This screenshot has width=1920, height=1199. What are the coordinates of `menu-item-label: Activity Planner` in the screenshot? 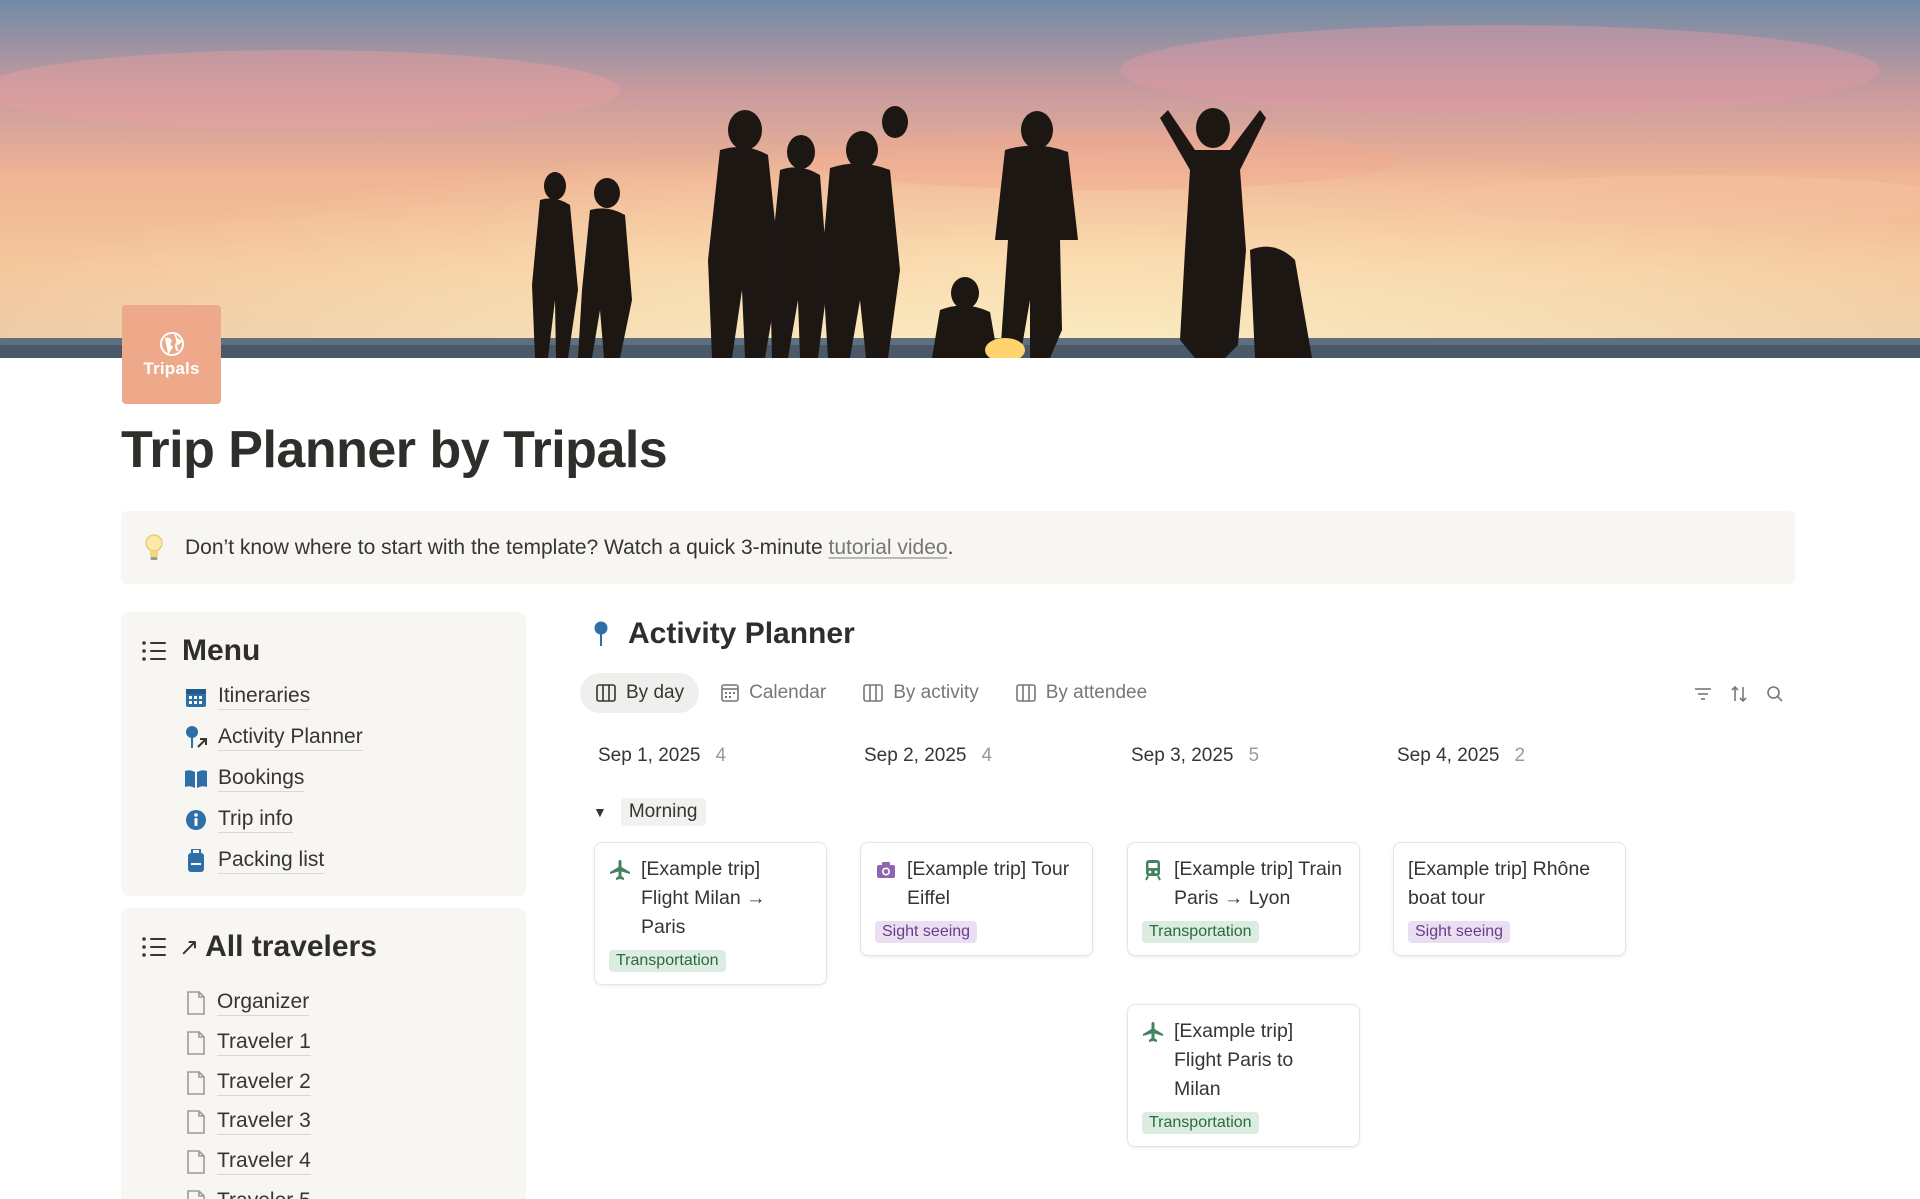 It's located at (290, 738).